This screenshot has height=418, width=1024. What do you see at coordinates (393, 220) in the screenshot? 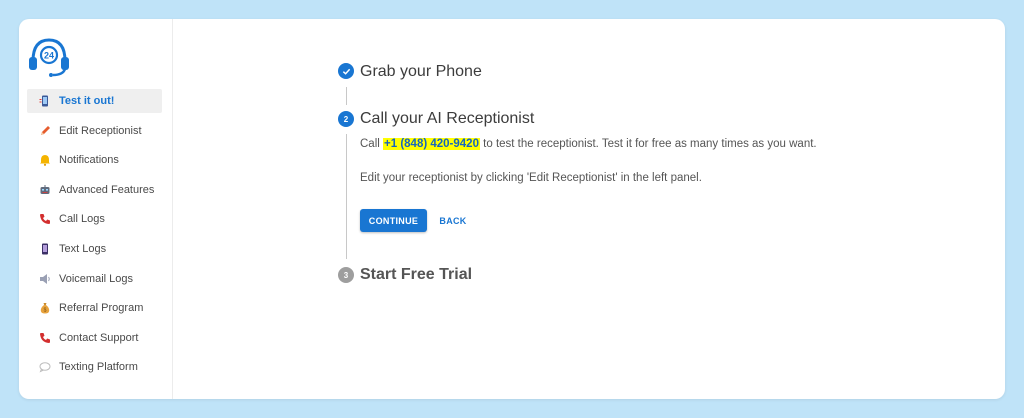
I see `continue-button: CONTINUE` at bounding box center [393, 220].